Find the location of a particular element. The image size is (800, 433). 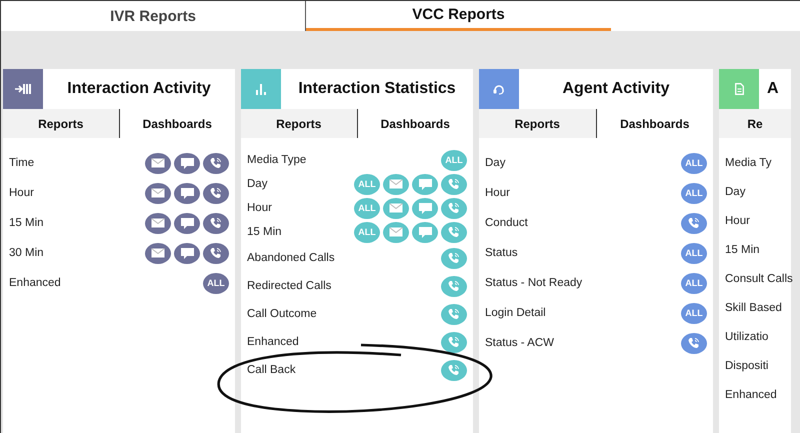

report-name: Status is located at coordinates (501, 253).